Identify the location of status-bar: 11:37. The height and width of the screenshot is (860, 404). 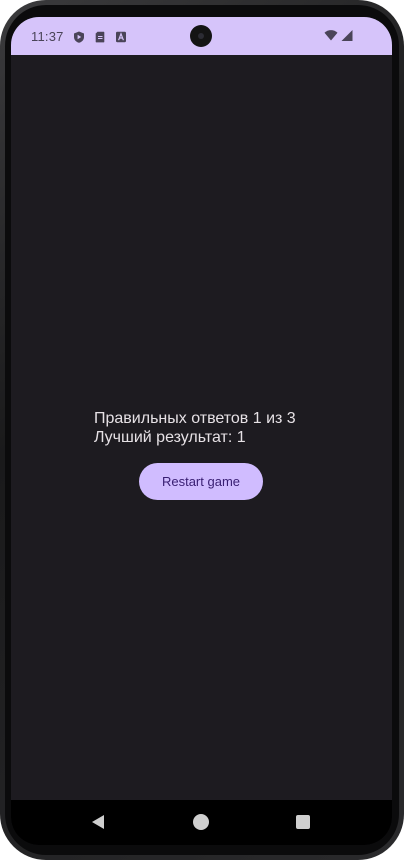
(201, 36).